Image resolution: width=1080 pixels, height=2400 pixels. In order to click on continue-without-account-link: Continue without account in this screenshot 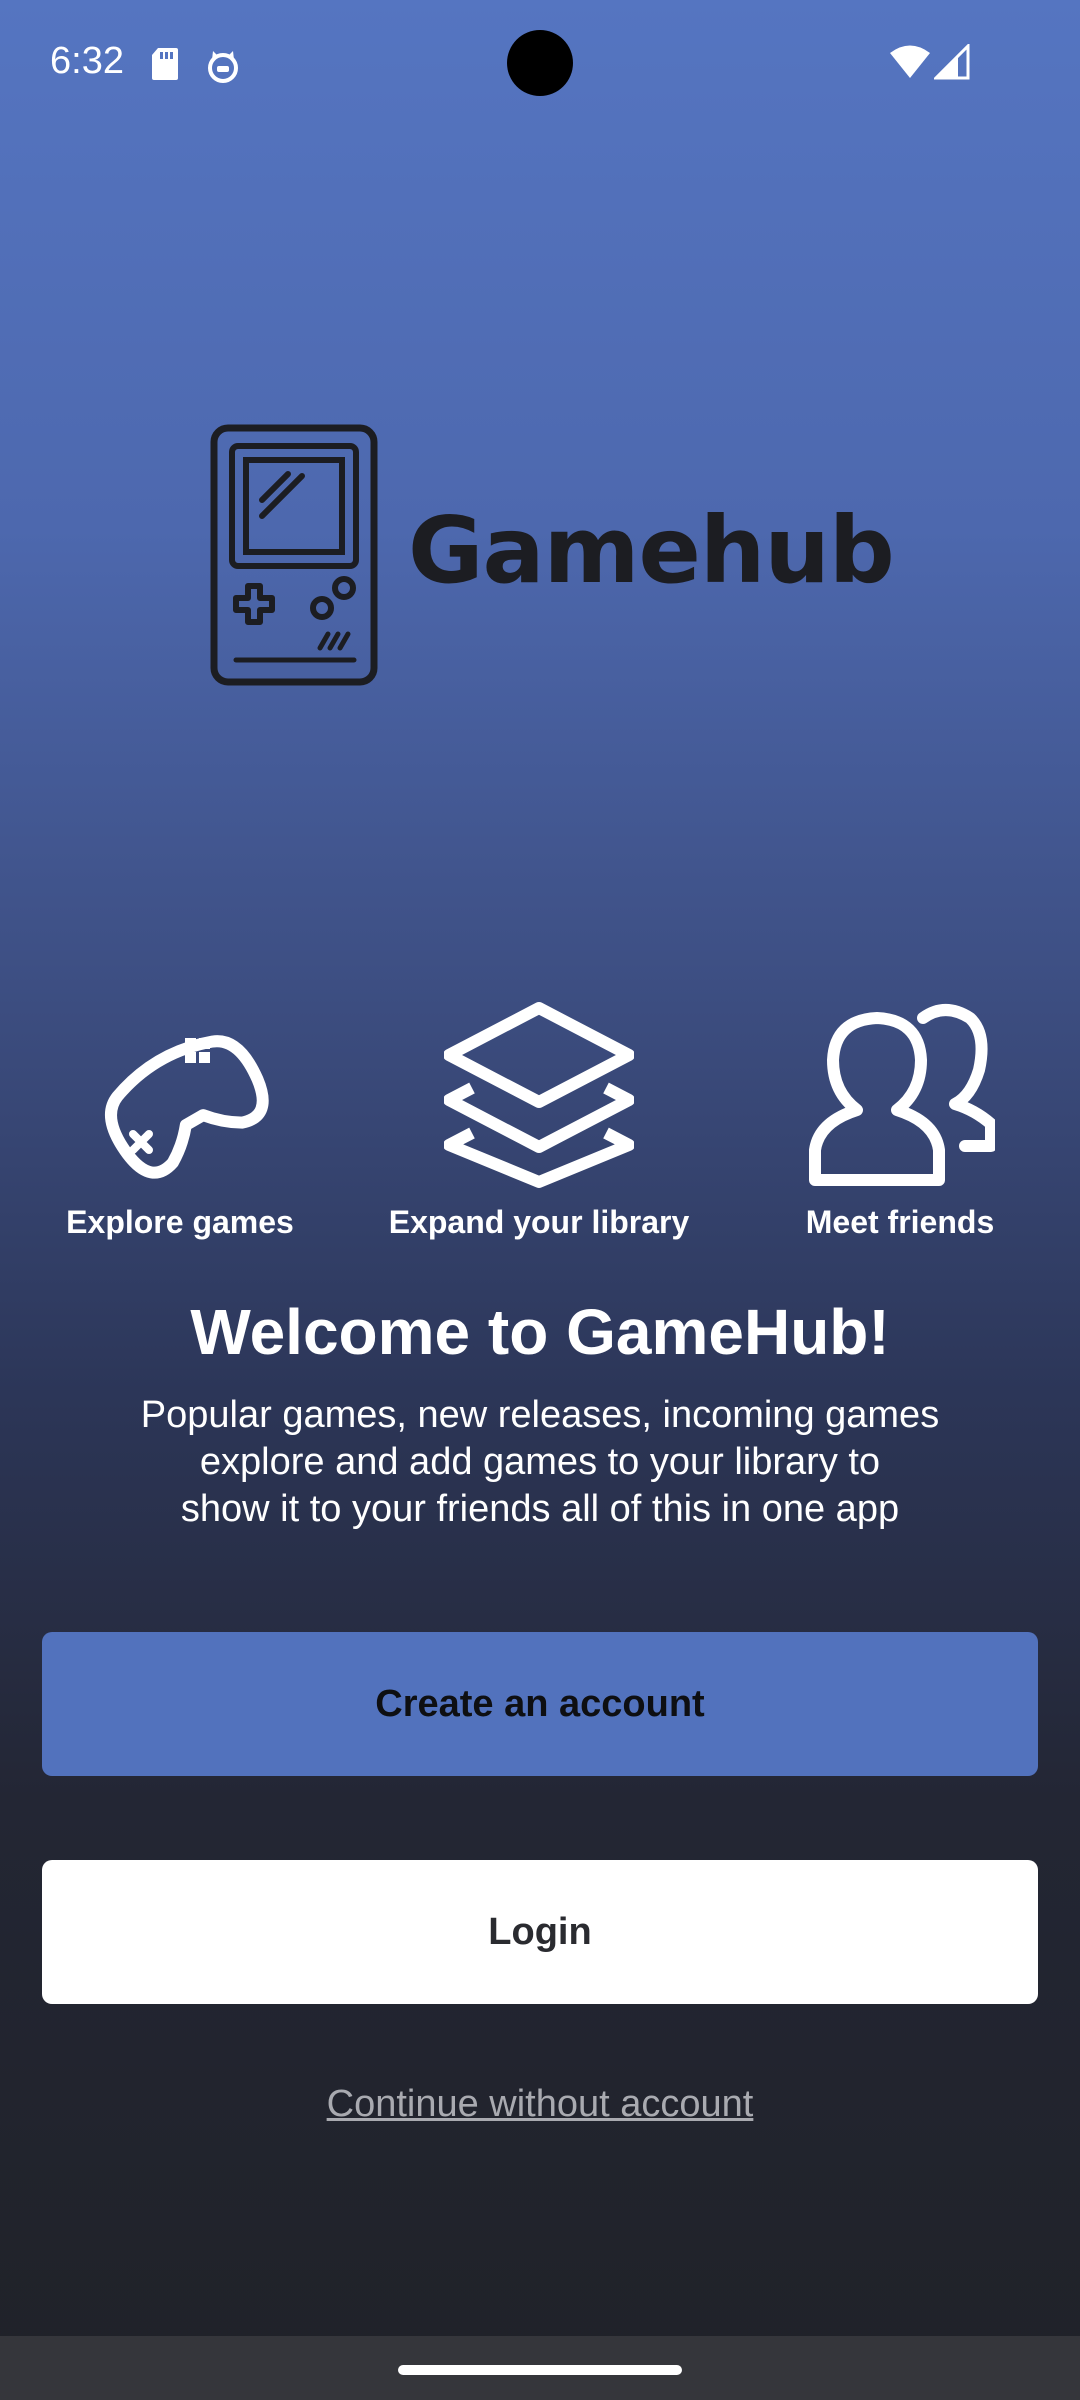, I will do `click(540, 2104)`.